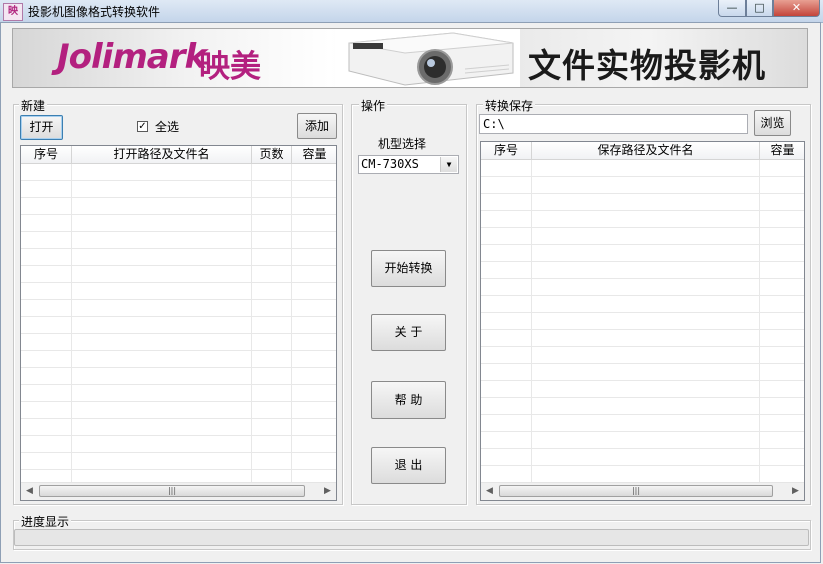 Image resolution: width=823 pixels, height=564 pixels. What do you see at coordinates (132, 57) in the screenshot?
I see `brand-logo: Jolimark` at bounding box center [132, 57].